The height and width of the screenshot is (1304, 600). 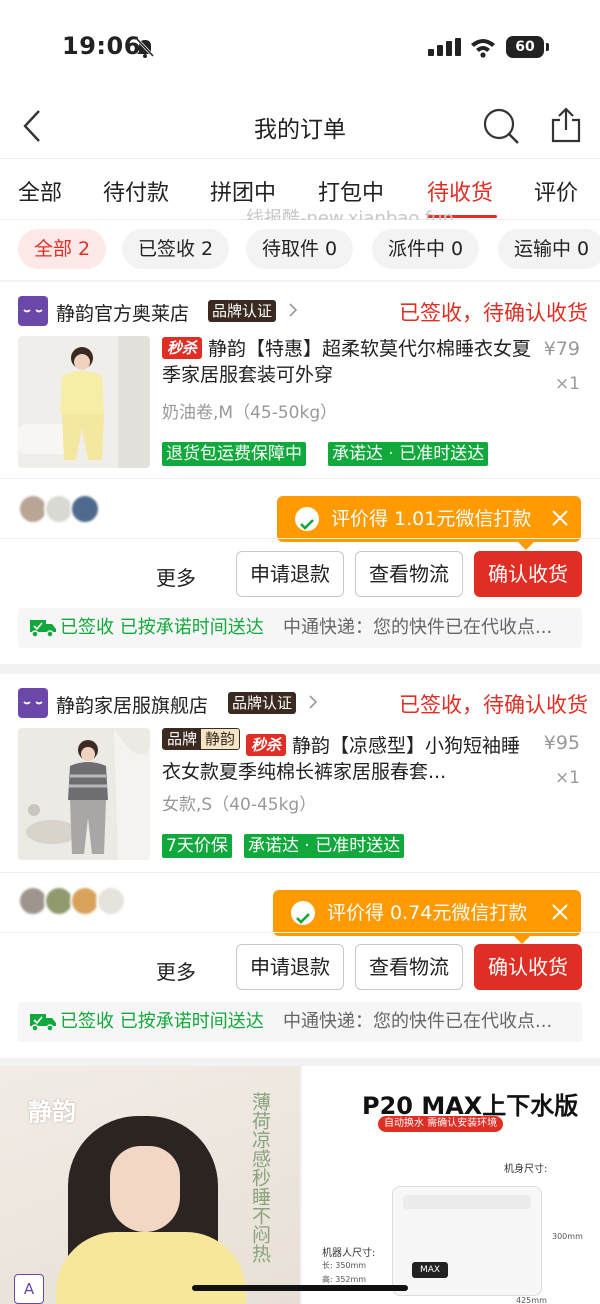 I want to click on nav-bar: 我的订单, so click(x=300, y=127).